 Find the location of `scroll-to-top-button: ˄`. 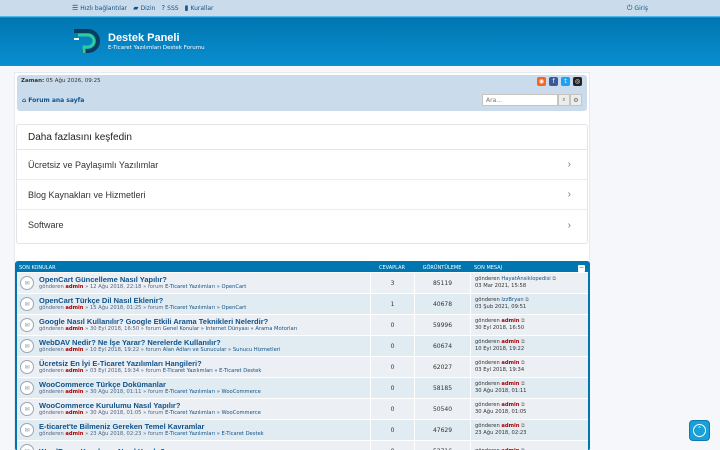

scroll-to-top-button: ˄ is located at coordinates (699, 430).